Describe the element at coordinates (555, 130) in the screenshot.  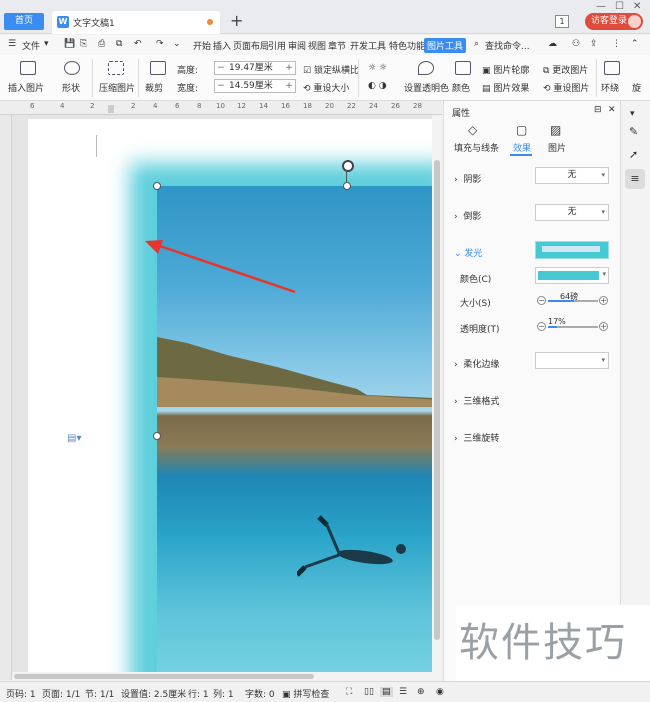
I see `picture-icon: ▨` at that location.